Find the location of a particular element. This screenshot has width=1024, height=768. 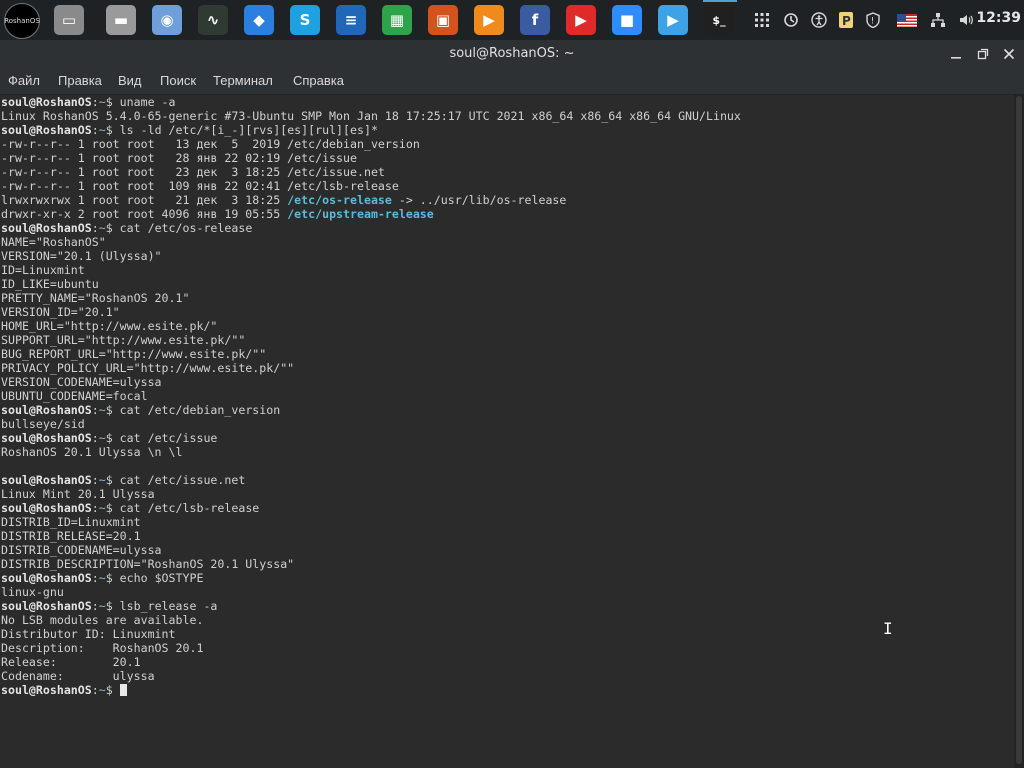

dropbox-app-glyph: ◆ is located at coordinates (259, 20).